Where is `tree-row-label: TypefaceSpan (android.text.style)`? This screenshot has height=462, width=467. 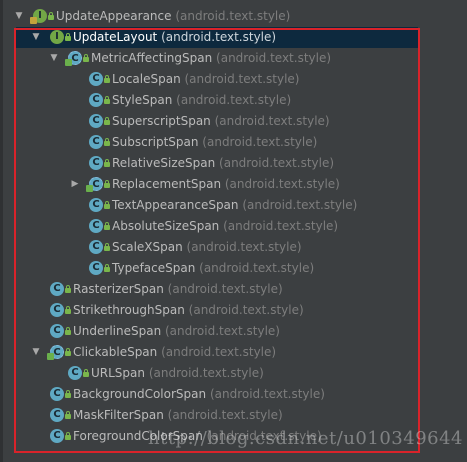
tree-row-label: TypefaceSpan (android.text.style) is located at coordinates (213, 268).